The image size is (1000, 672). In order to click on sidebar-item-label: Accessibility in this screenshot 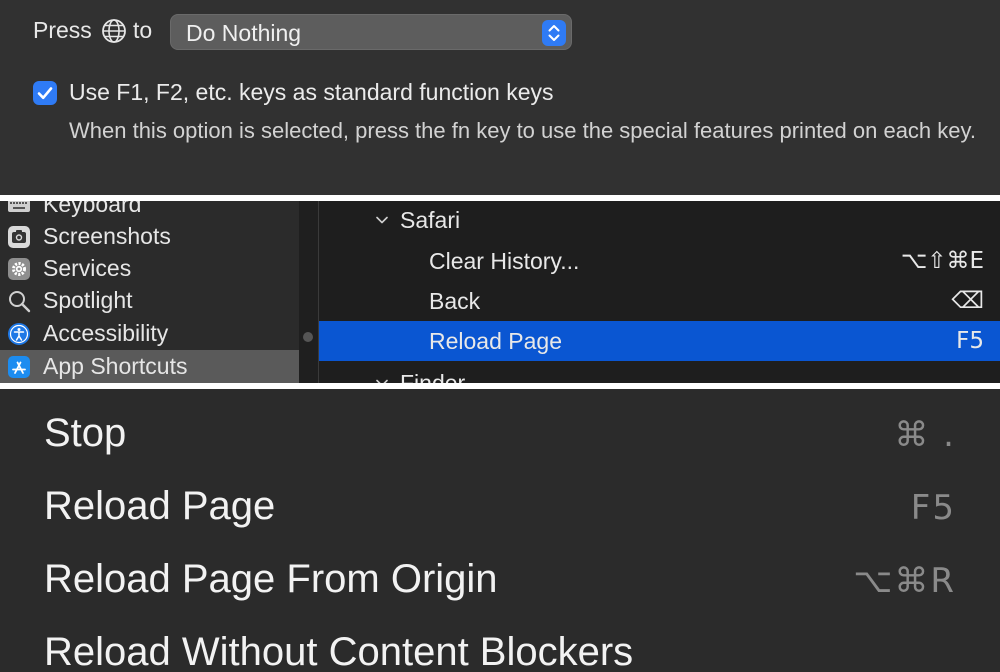, I will do `click(106, 333)`.